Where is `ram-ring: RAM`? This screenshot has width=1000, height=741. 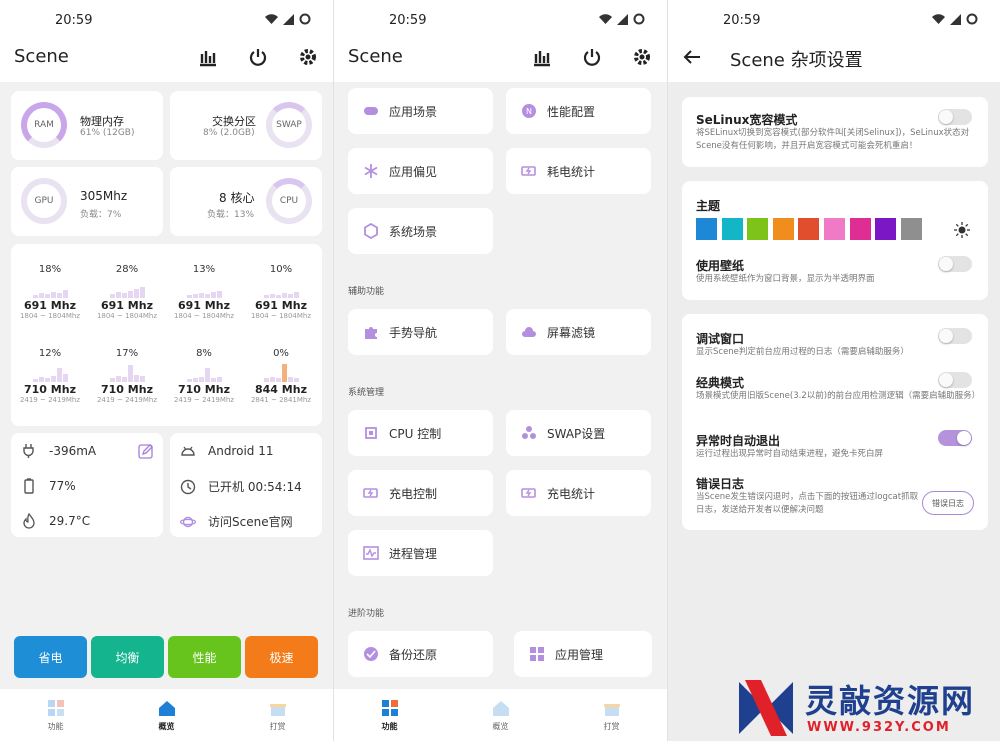 ram-ring: RAM is located at coordinates (44, 125).